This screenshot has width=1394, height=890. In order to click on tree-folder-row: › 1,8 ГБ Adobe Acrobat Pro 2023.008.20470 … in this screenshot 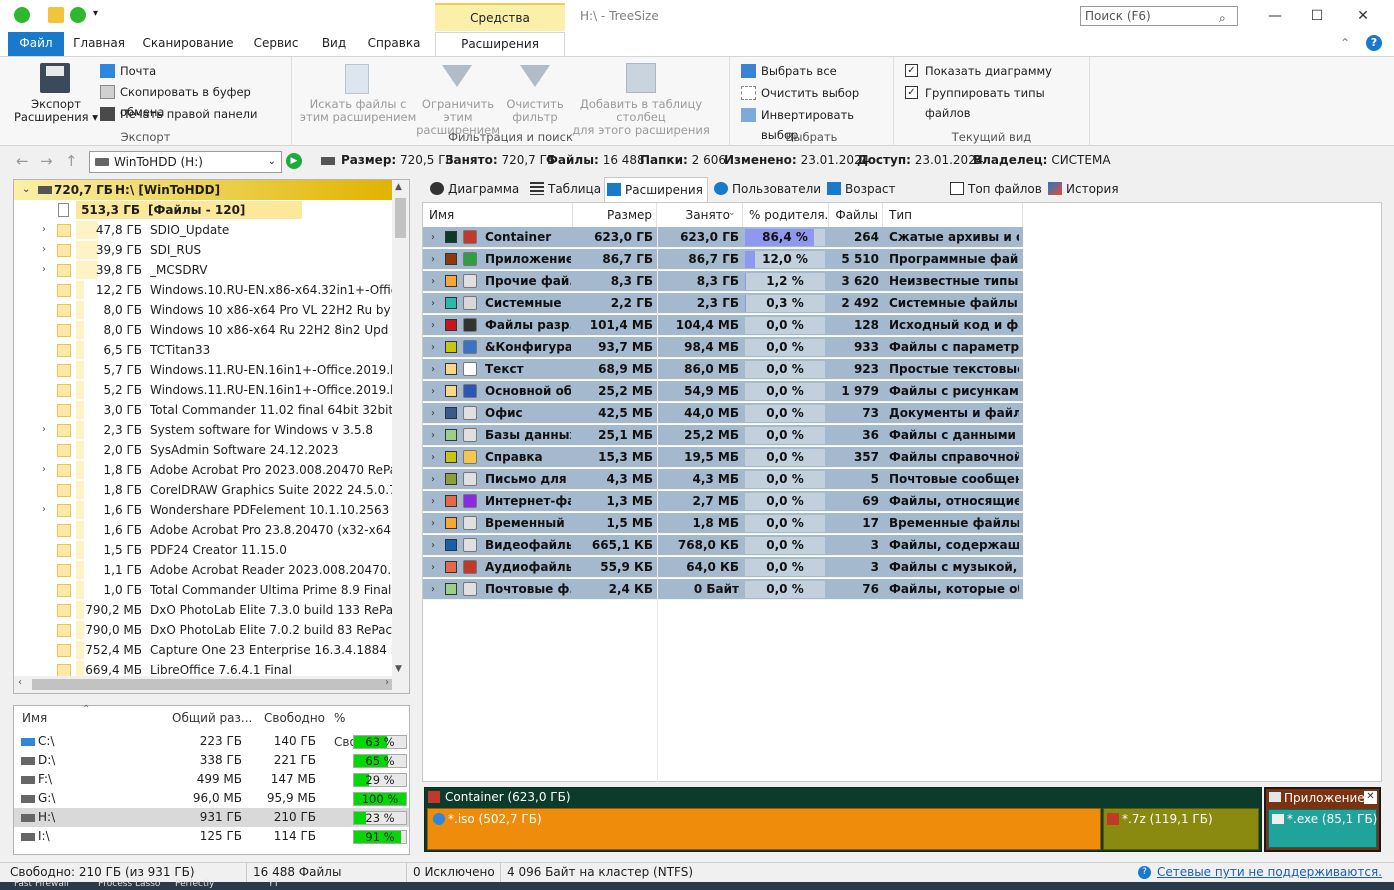, I will do `click(203, 470)`.